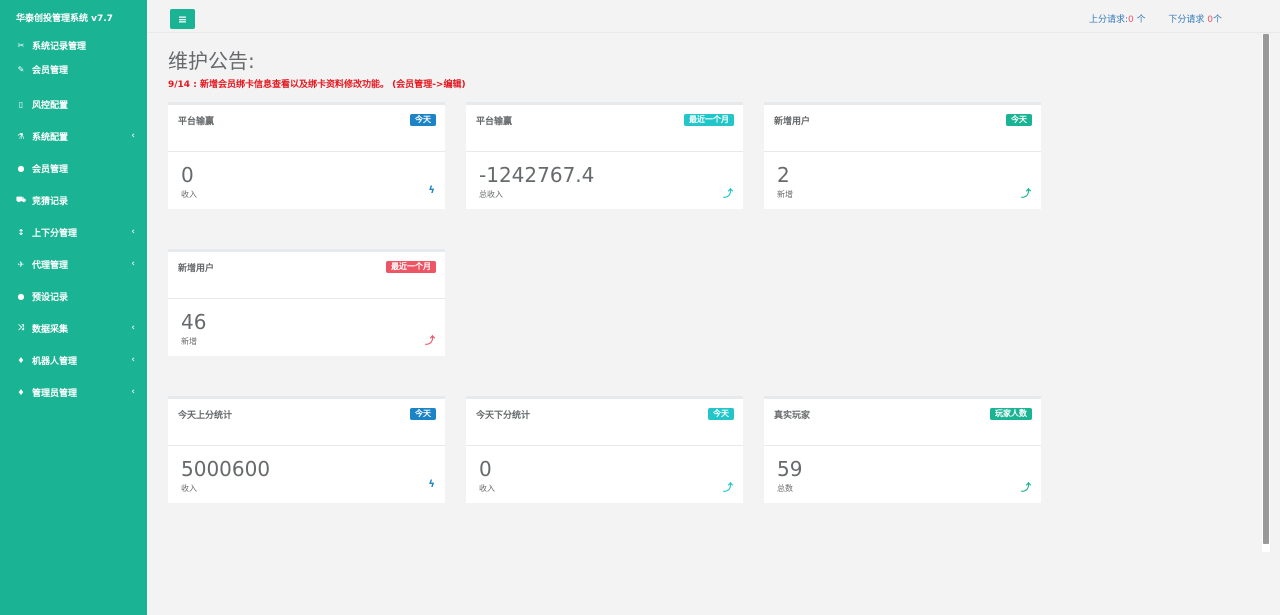 The image size is (1280, 615). I want to click on notice-title: 维护公告:, so click(211, 61).